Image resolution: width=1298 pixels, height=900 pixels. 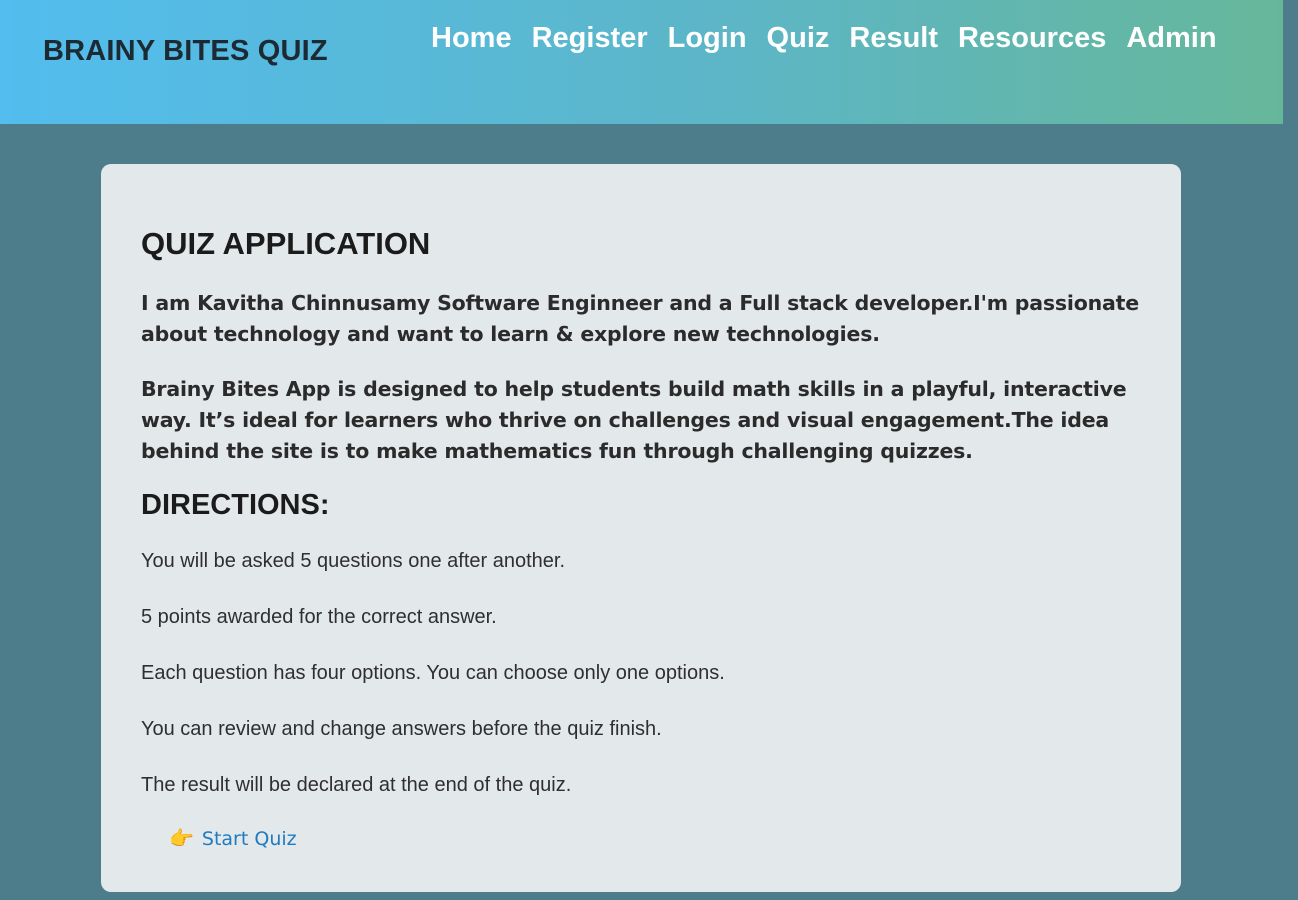 What do you see at coordinates (893, 38) in the screenshot?
I see `nav-link-result: Result` at bounding box center [893, 38].